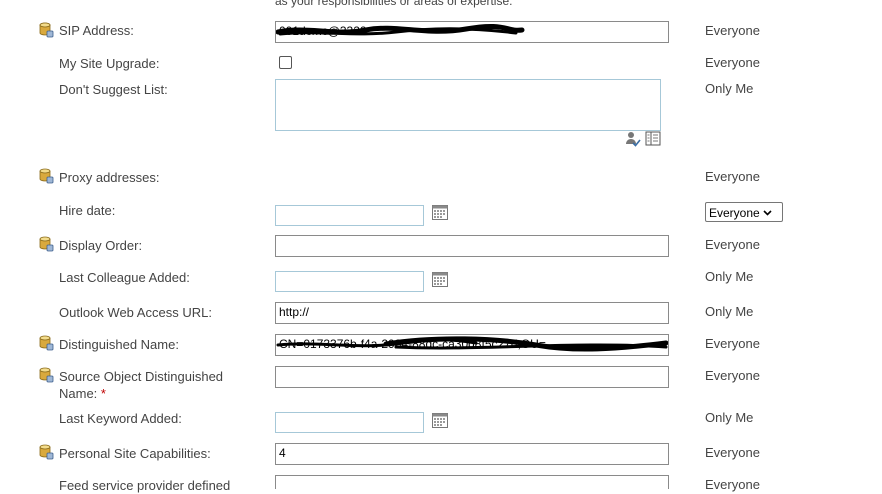 The width and height of the screenshot is (882, 494). I want to click on personal-site-capabilities-label: Personal Site Capabilities:, so click(135, 453).